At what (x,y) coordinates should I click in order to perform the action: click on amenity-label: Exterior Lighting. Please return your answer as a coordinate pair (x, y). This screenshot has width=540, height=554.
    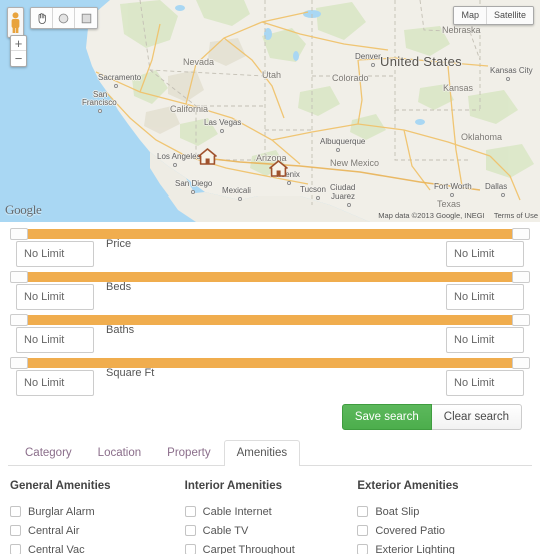
    Looking at the image, I should click on (415, 548).